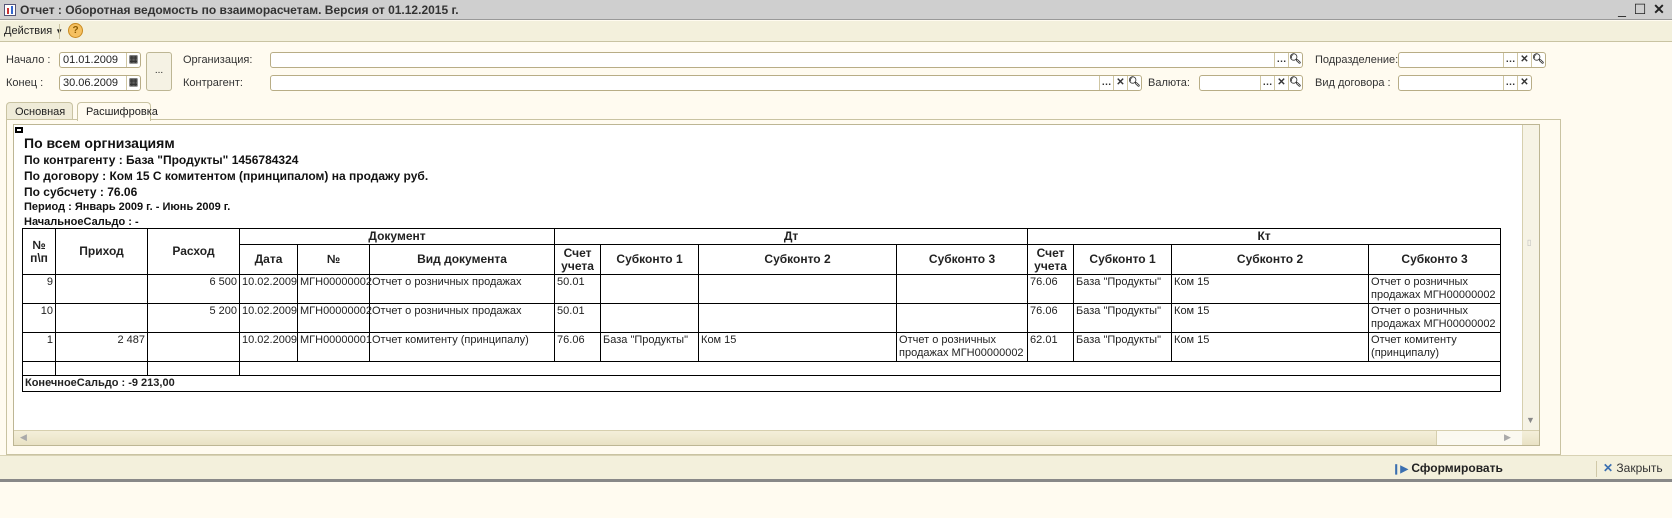 The width and height of the screenshot is (1672, 518). I want to click on report-header-subaccount: По субсчету : 76.06, so click(81, 192).